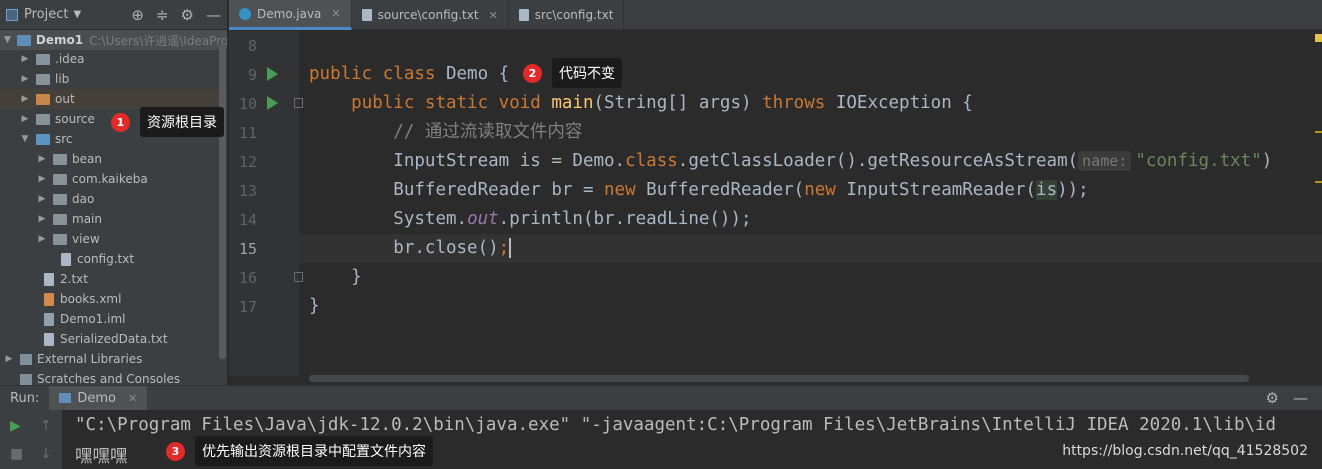 The width and height of the screenshot is (1322, 469). I want to click on tree-root-demo1: ▼ Demo1 C:\Users\许逍遥\IdeaPro, so click(113, 40).